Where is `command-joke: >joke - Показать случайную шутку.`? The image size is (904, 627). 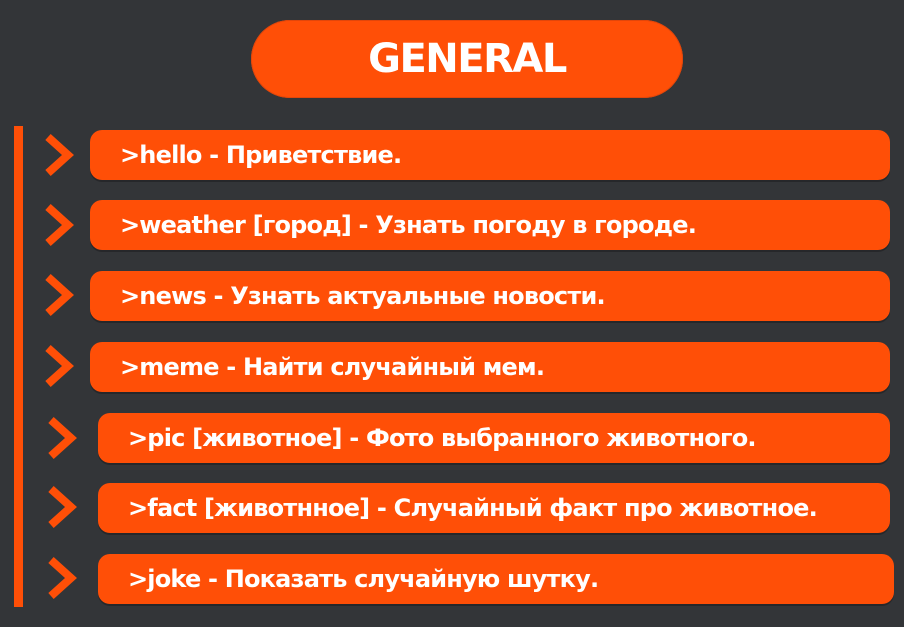 command-joke: >joke - Показать случайную шутку. is located at coordinates (496, 579).